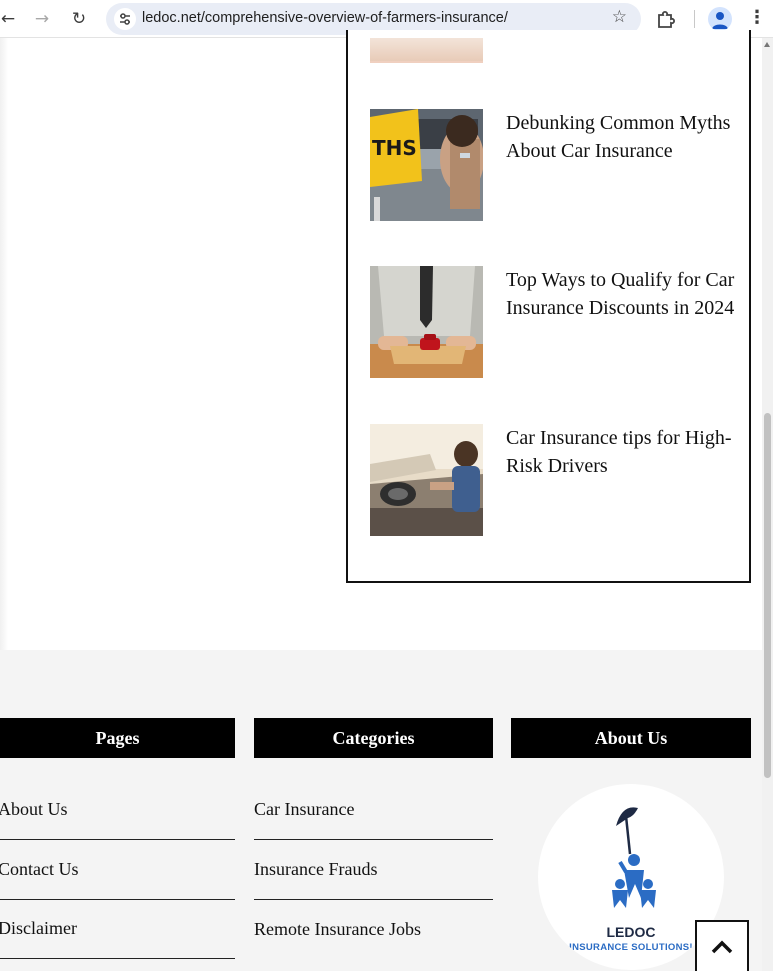 This screenshot has height=971, width=773. I want to click on toolbar-divider, so click(694, 19).